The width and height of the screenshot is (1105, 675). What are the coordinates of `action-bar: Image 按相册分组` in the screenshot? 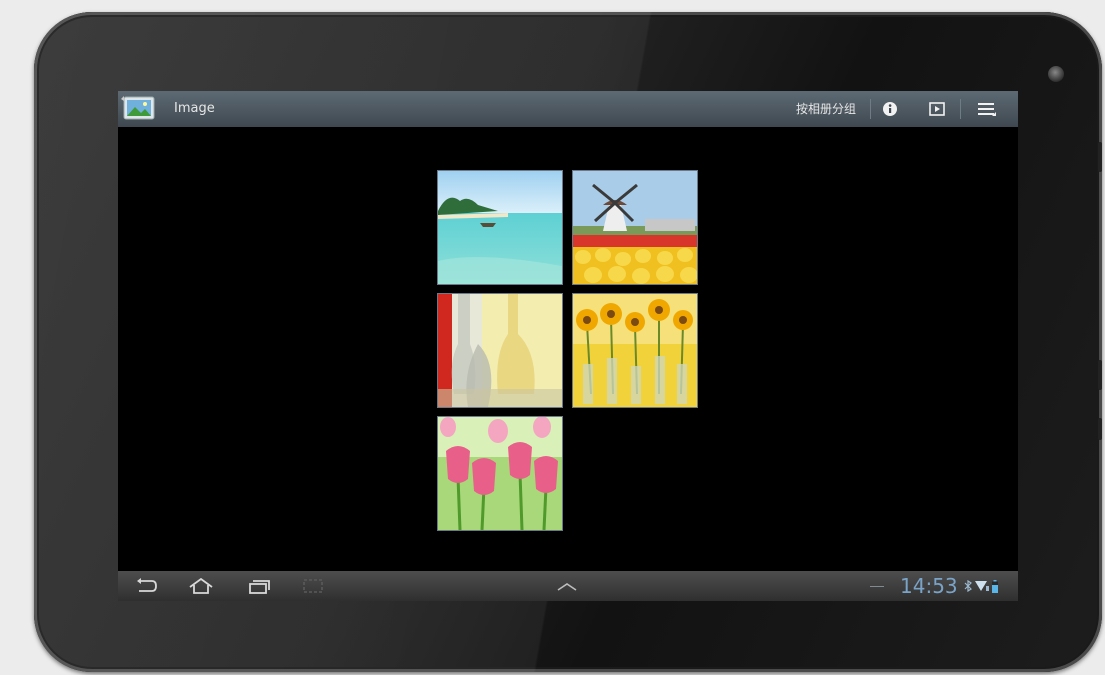 It's located at (568, 109).